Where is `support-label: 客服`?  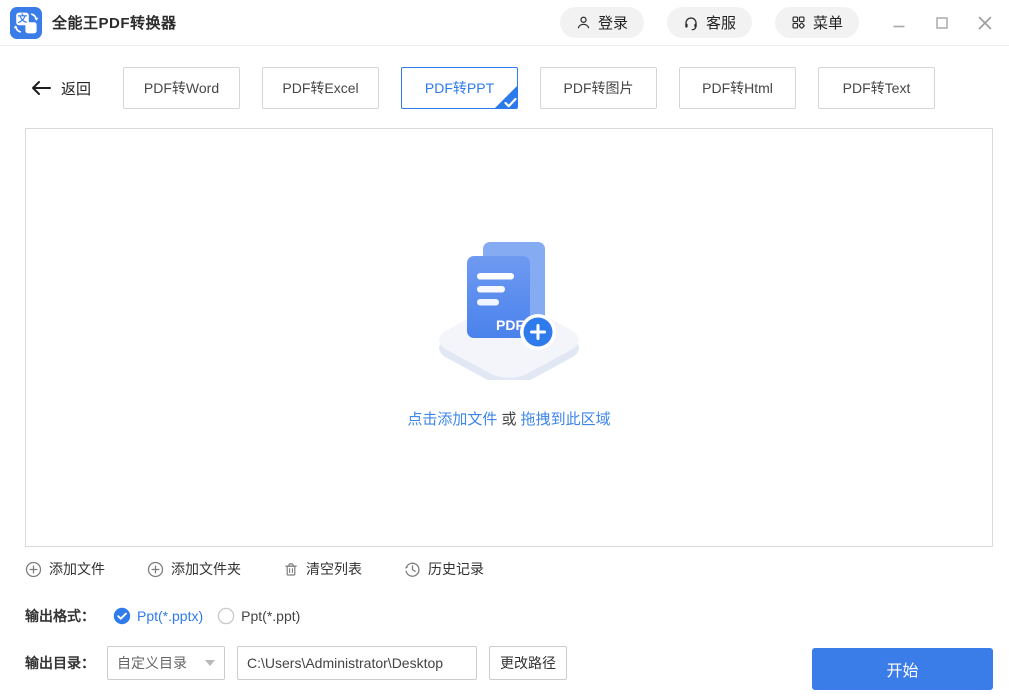
support-label: 客服 is located at coordinates (720, 23).